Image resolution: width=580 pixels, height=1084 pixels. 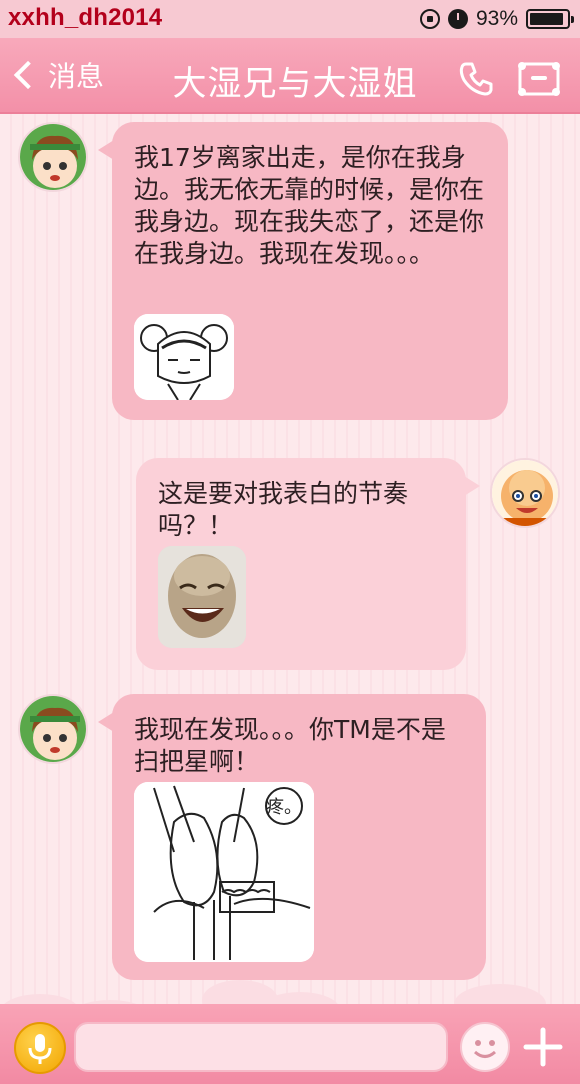 What do you see at coordinates (28, 75) in the screenshot?
I see `chevron-left-icon` at bounding box center [28, 75].